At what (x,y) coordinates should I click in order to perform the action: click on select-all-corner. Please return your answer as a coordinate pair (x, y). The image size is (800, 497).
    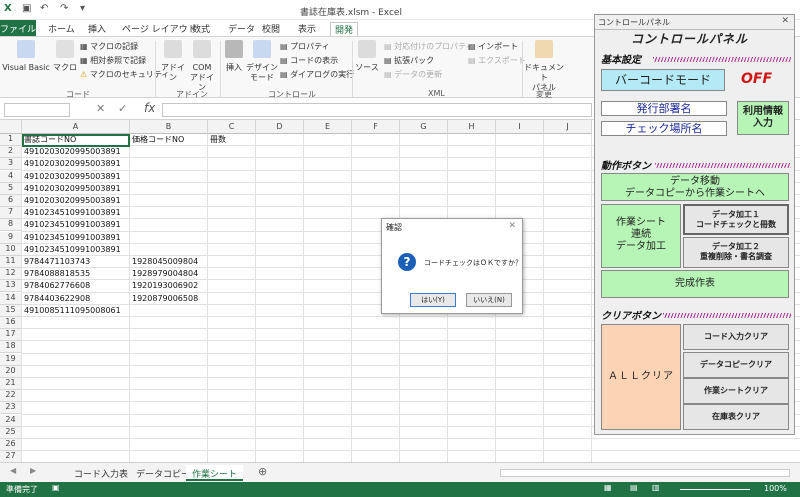
    Looking at the image, I should click on (11, 127).